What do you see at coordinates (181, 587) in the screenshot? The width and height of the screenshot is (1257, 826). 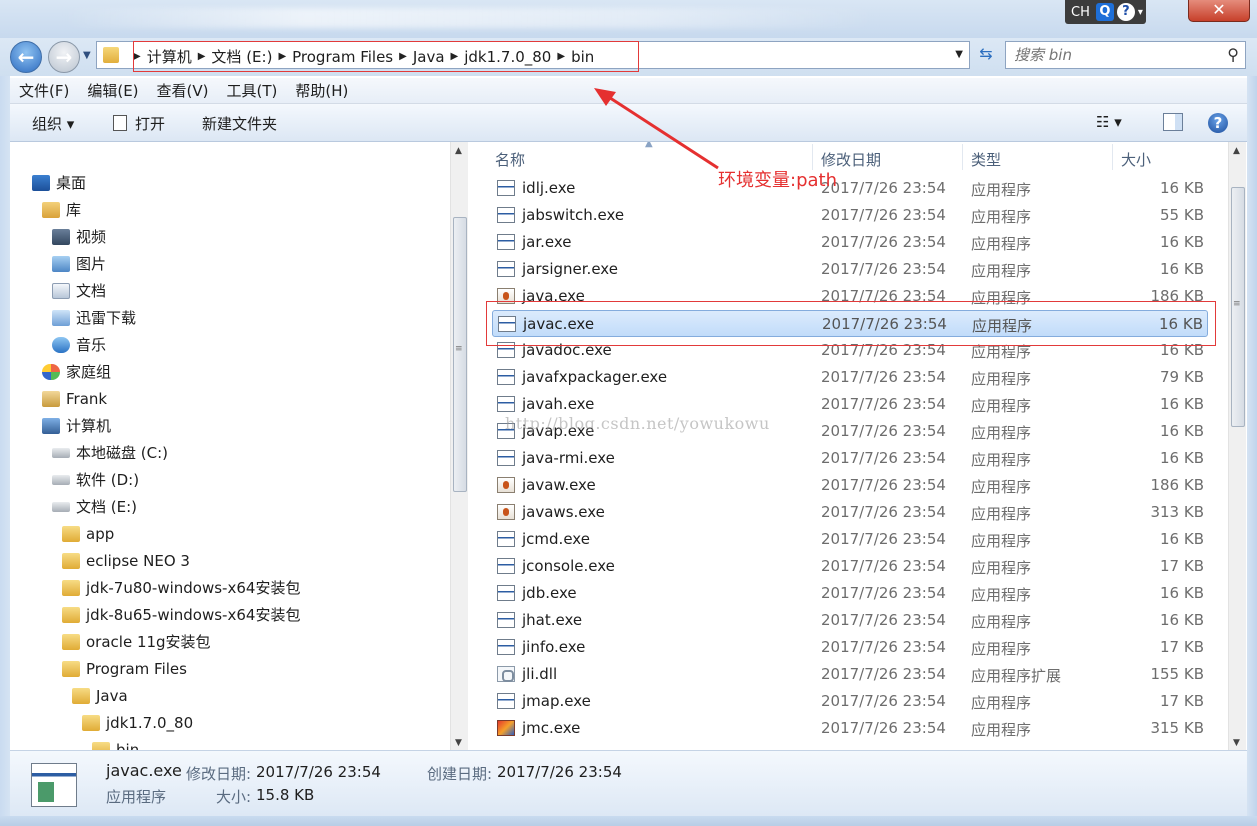 I see `sidebar-item-jdk-7u80-installer: jdk-7u80-windows-x64安装包` at bounding box center [181, 587].